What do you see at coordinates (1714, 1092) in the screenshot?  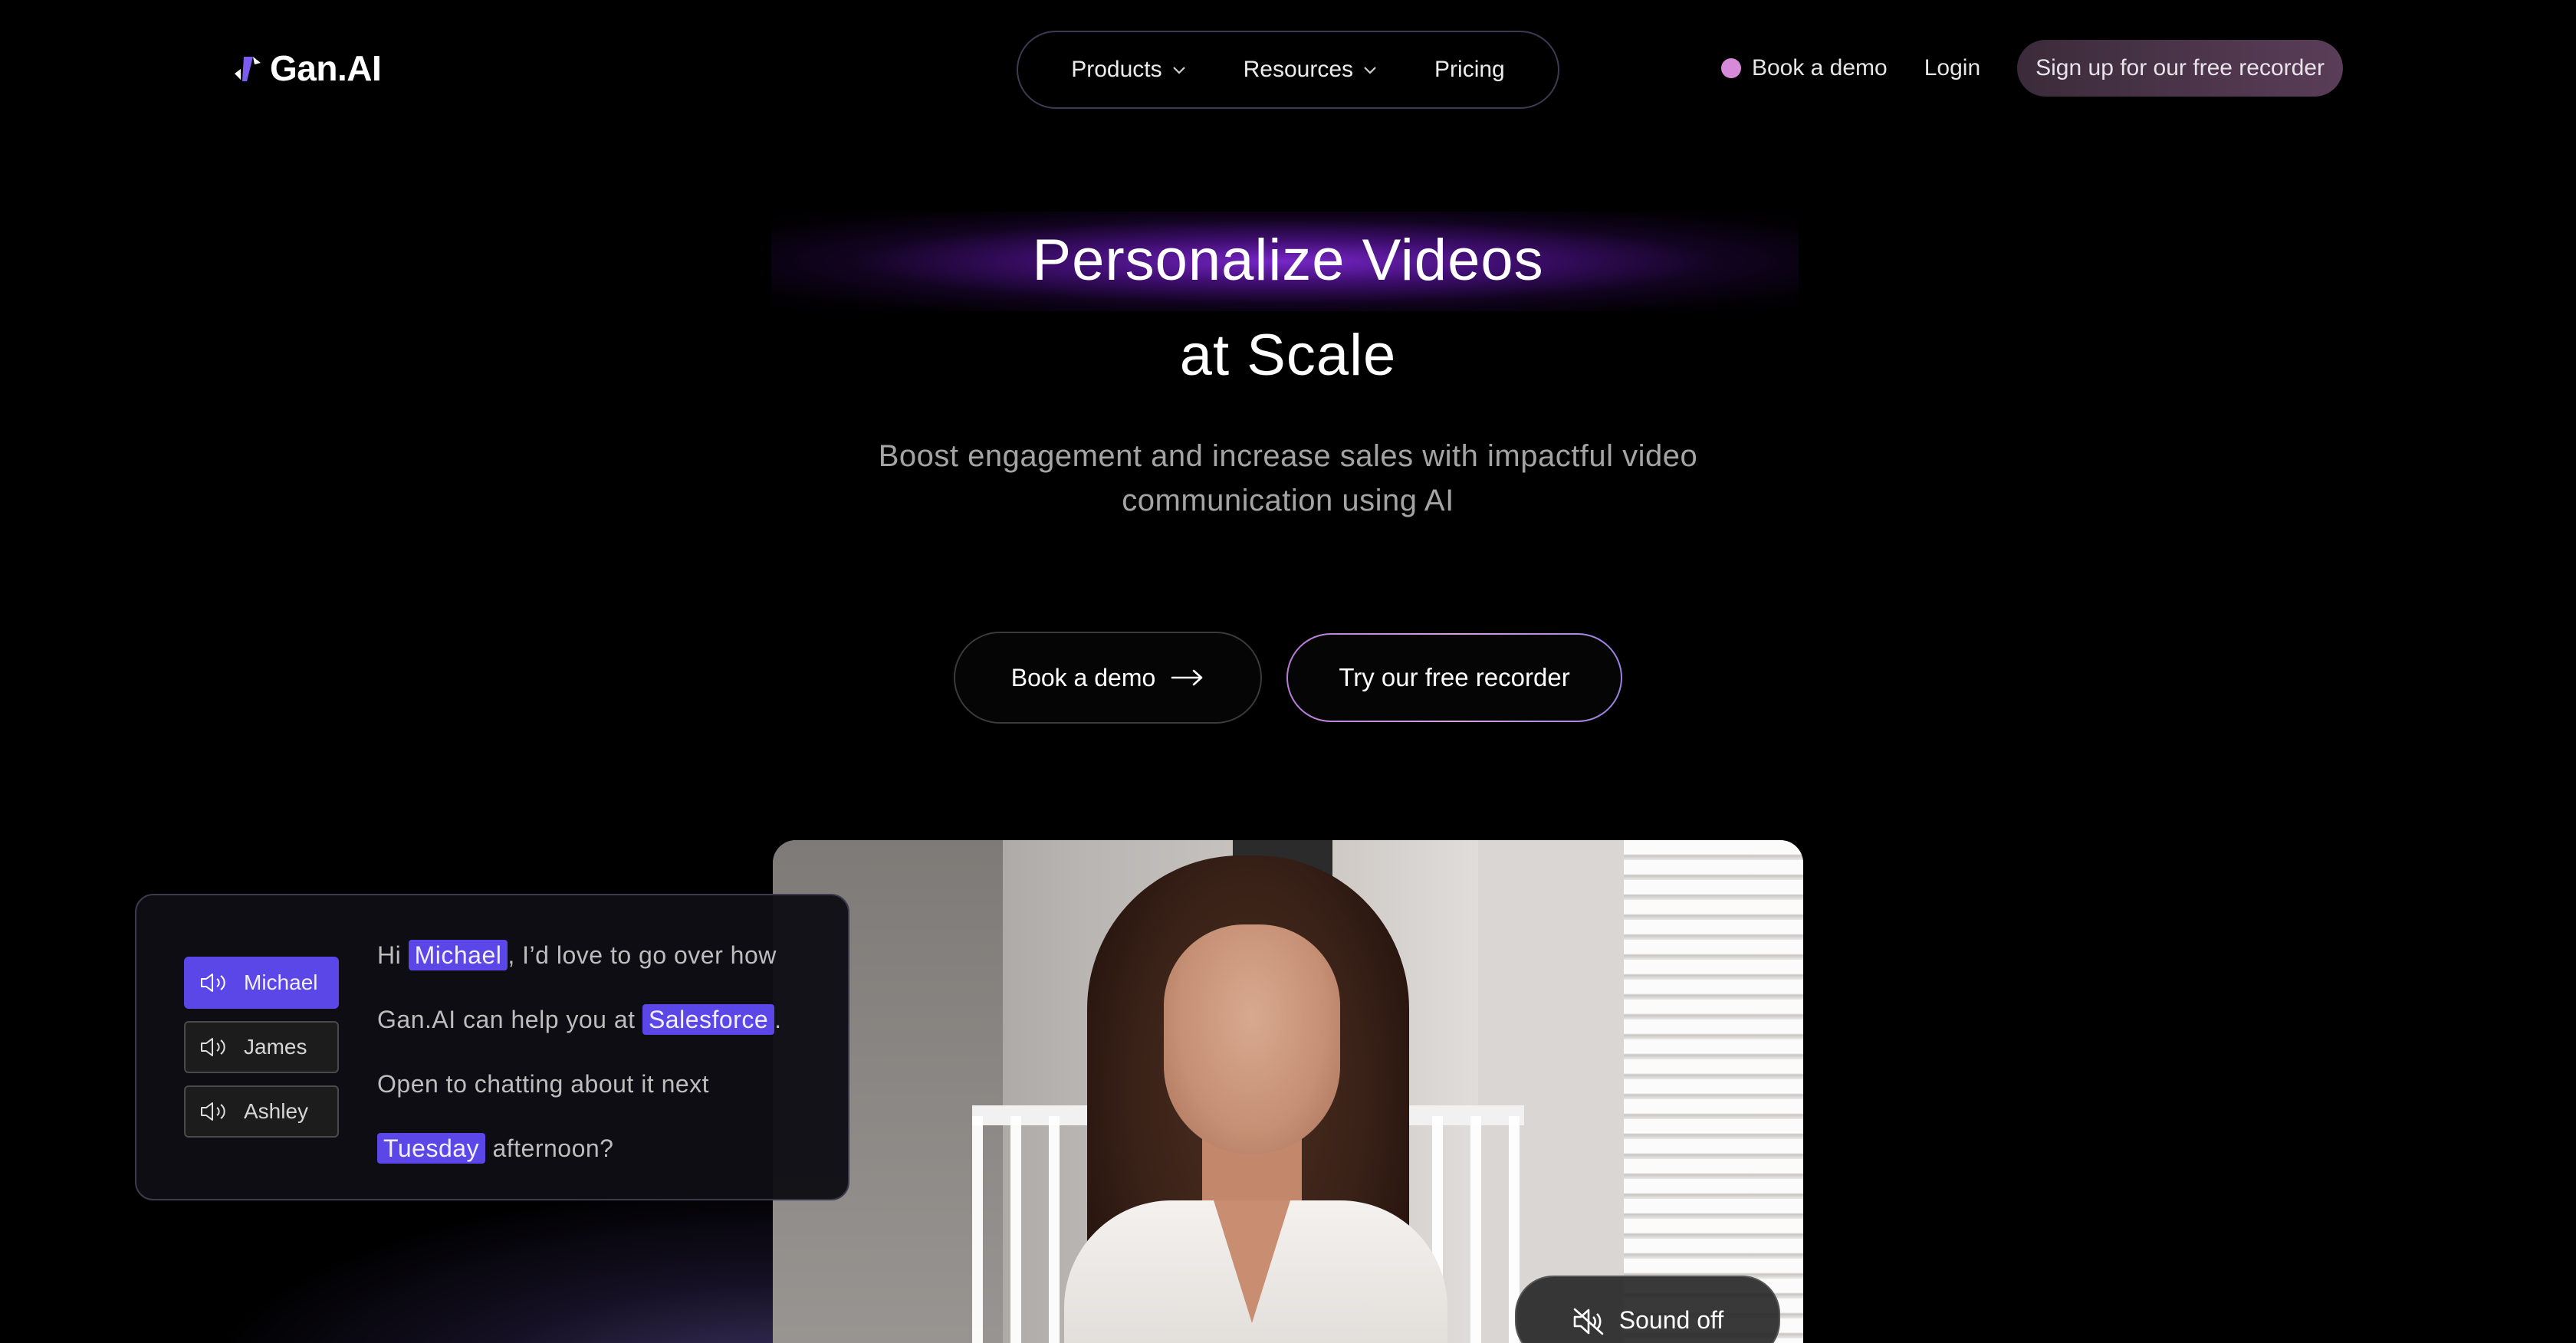 I see `video-blinds` at bounding box center [1714, 1092].